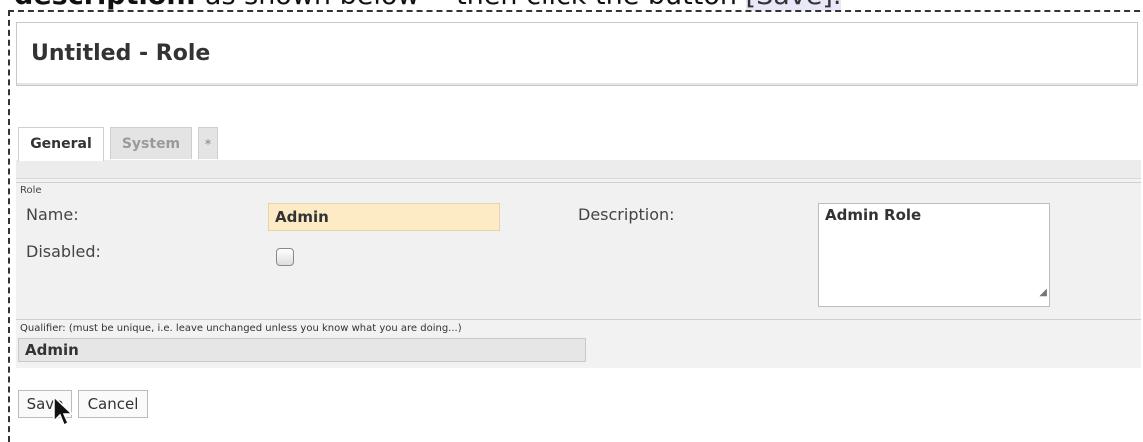 The width and height of the screenshot is (1143, 442). I want to click on name-input: Admin, so click(384, 217).